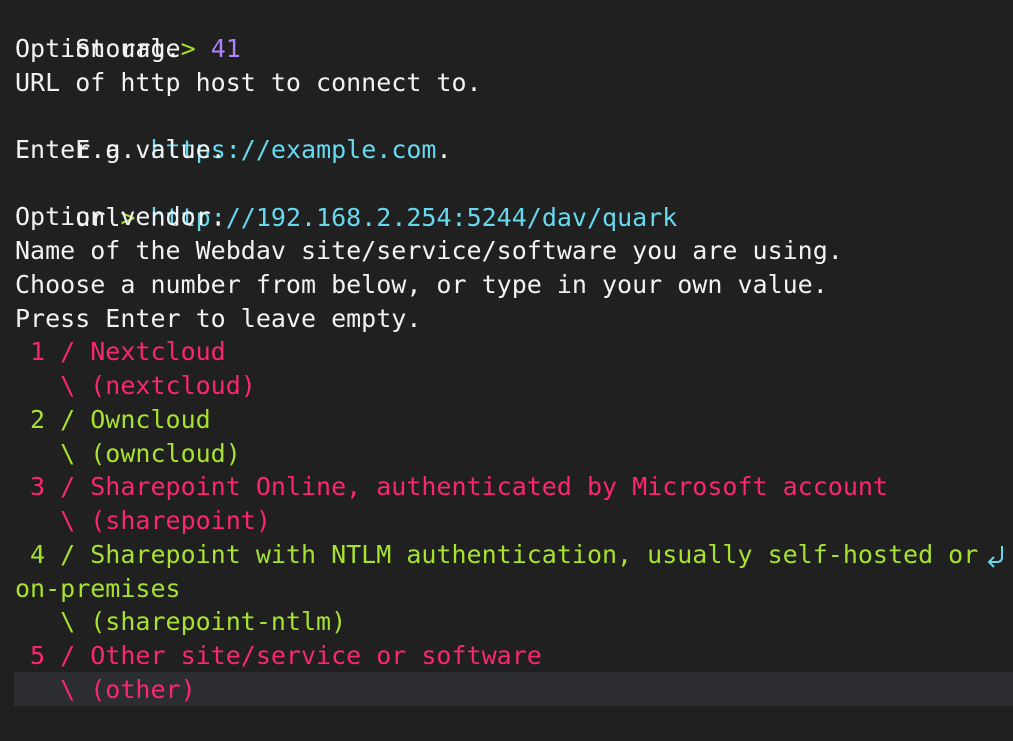 The image size is (1013, 741). What do you see at coordinates (135, 385) in the screenshot?
I see `vendor-option-1-value: \ (nextcloud)` at bounding box center [135, 385].